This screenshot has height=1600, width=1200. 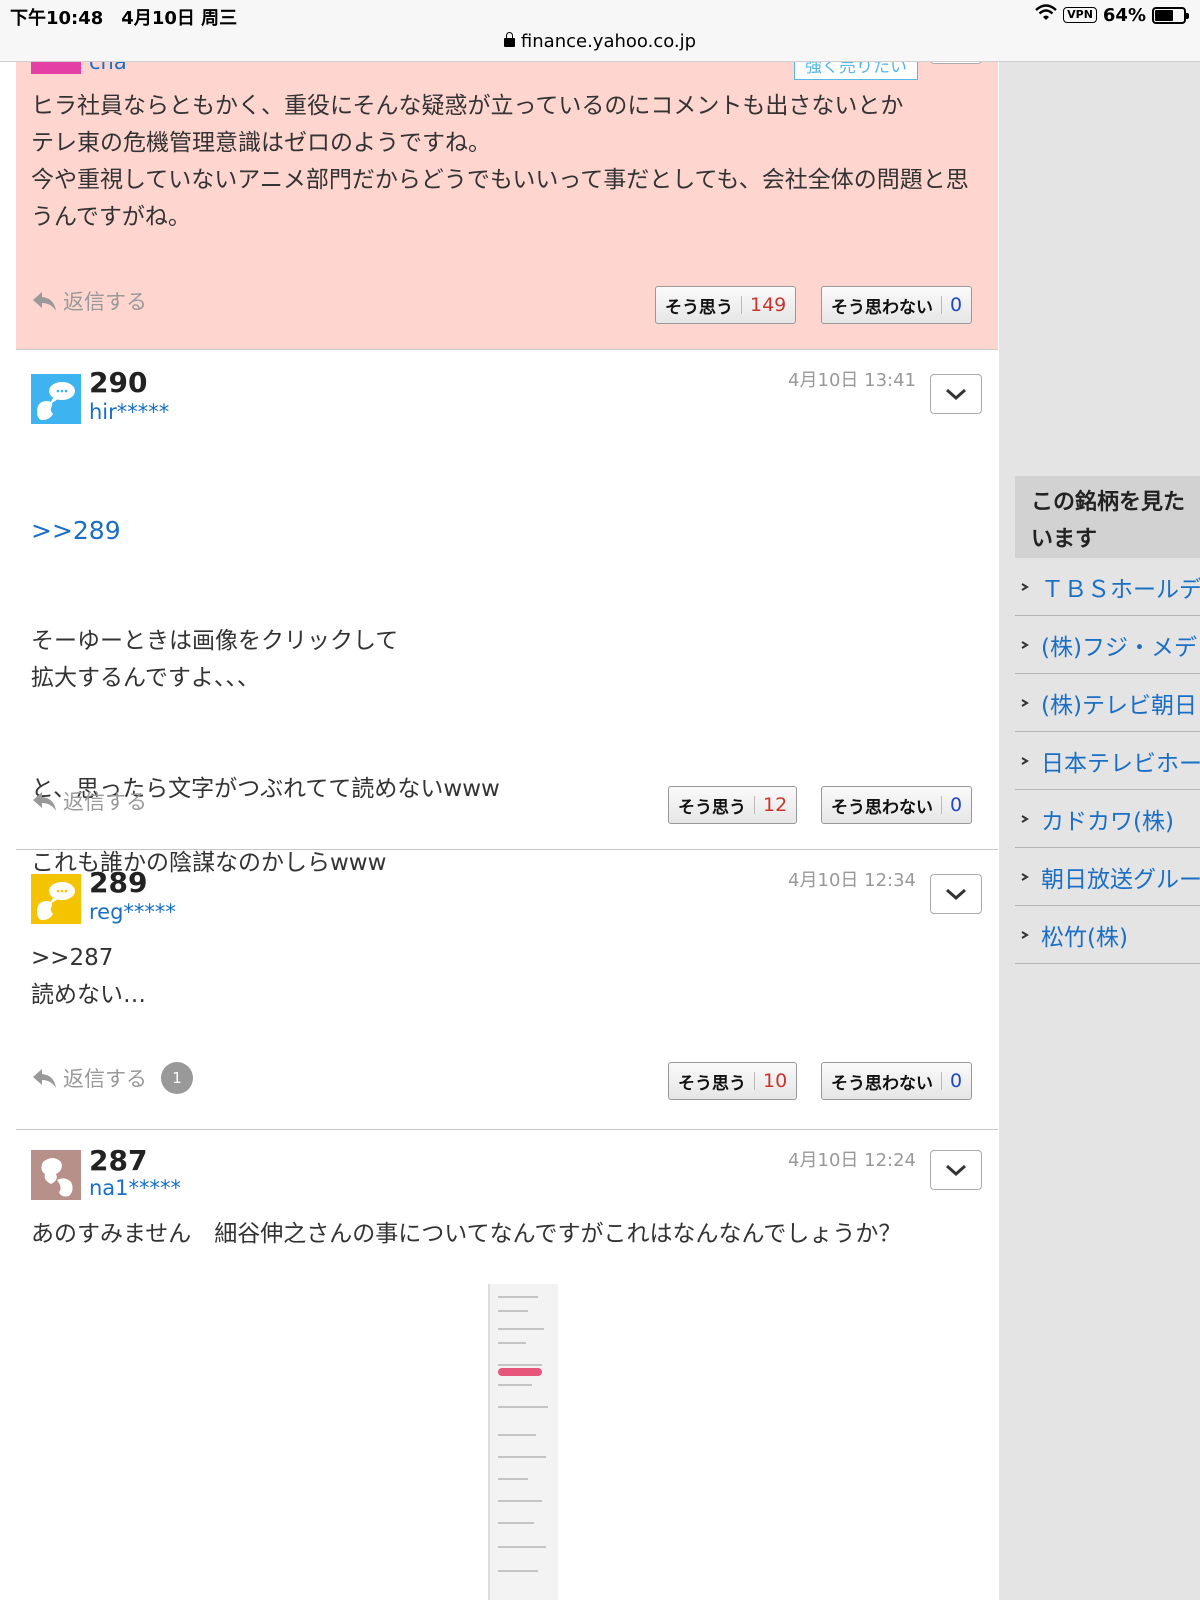 What do you see at coordinates (135, 1188) in the screenshot?
I see `user-id: na1*****` at bounding box center [135, 1188].